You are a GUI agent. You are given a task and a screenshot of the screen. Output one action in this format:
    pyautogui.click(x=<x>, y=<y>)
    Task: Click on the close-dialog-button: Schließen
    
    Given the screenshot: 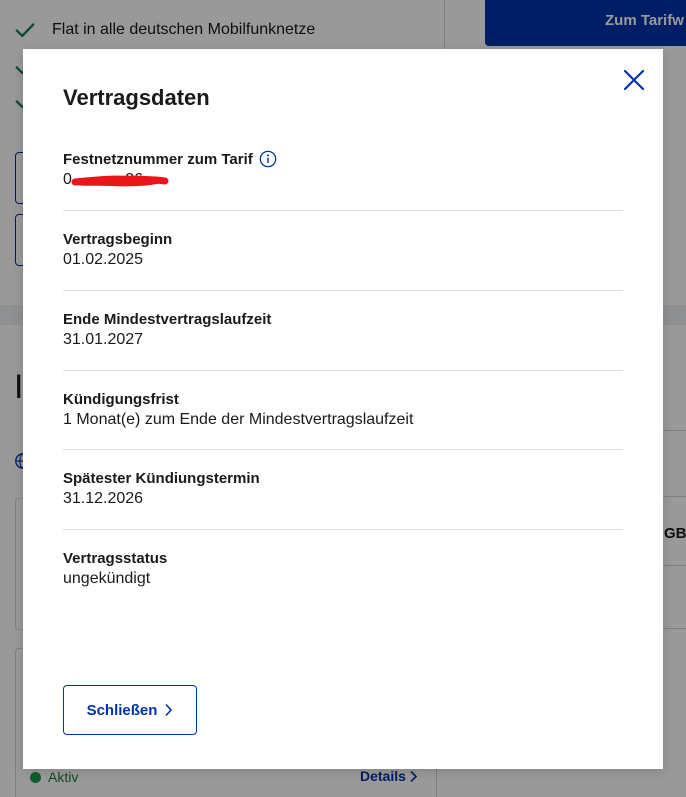 What is the action you would take?
    pyautogui.click(x=130, y=710)
    